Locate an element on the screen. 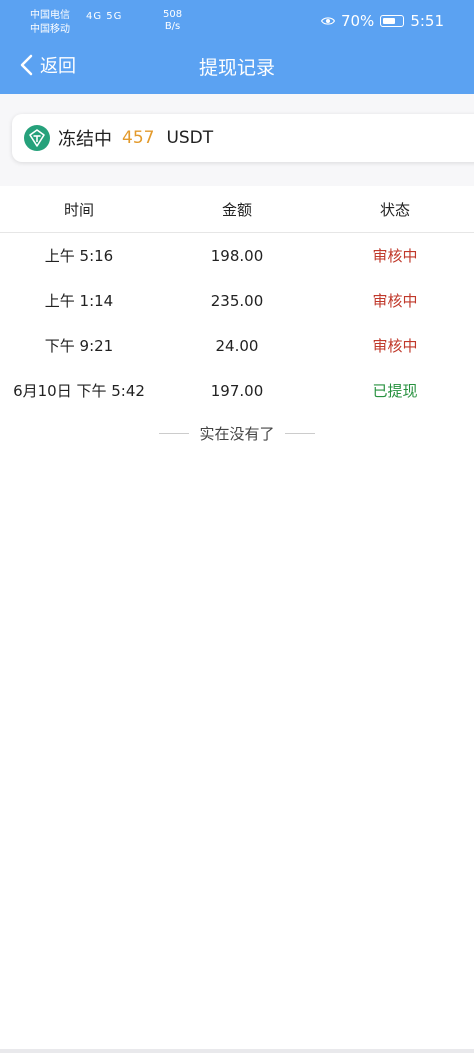 Image resolution: width=474 pixels, height=1053 pixels. balance-value: 457 is located at coordinates (138, 138).